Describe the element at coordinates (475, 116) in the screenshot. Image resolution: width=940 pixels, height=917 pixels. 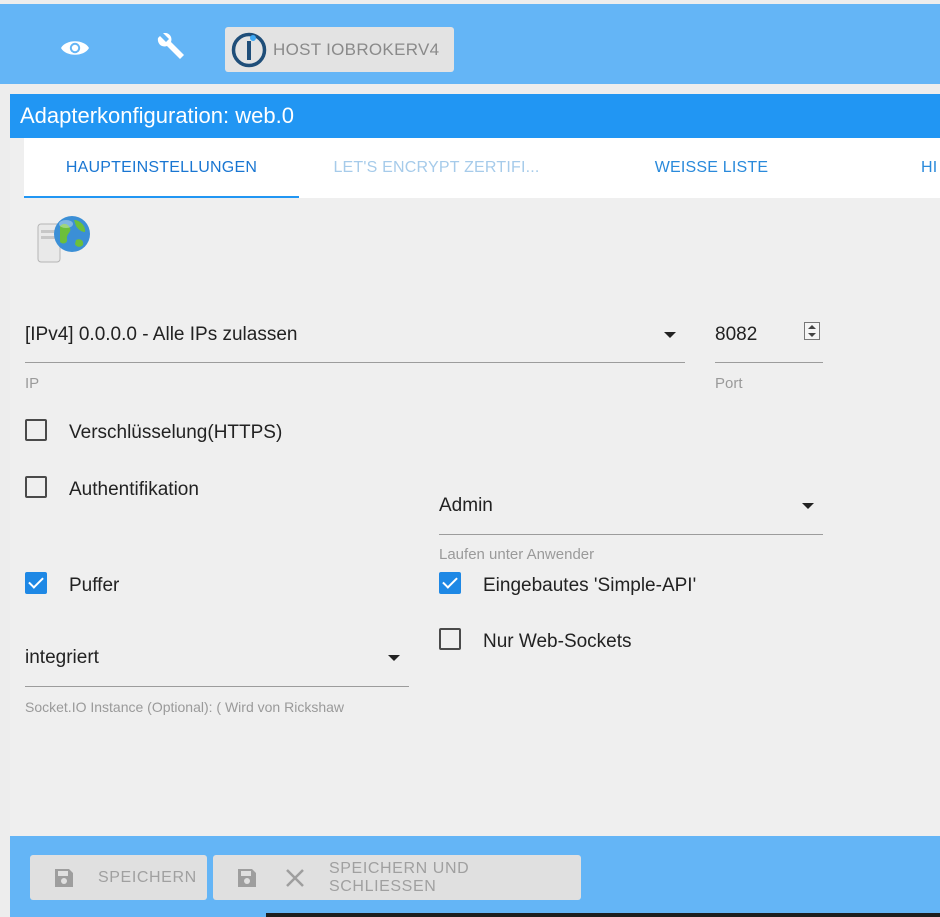
I see `dialog-title: Adapterkonfiguration: web.0` at that location.